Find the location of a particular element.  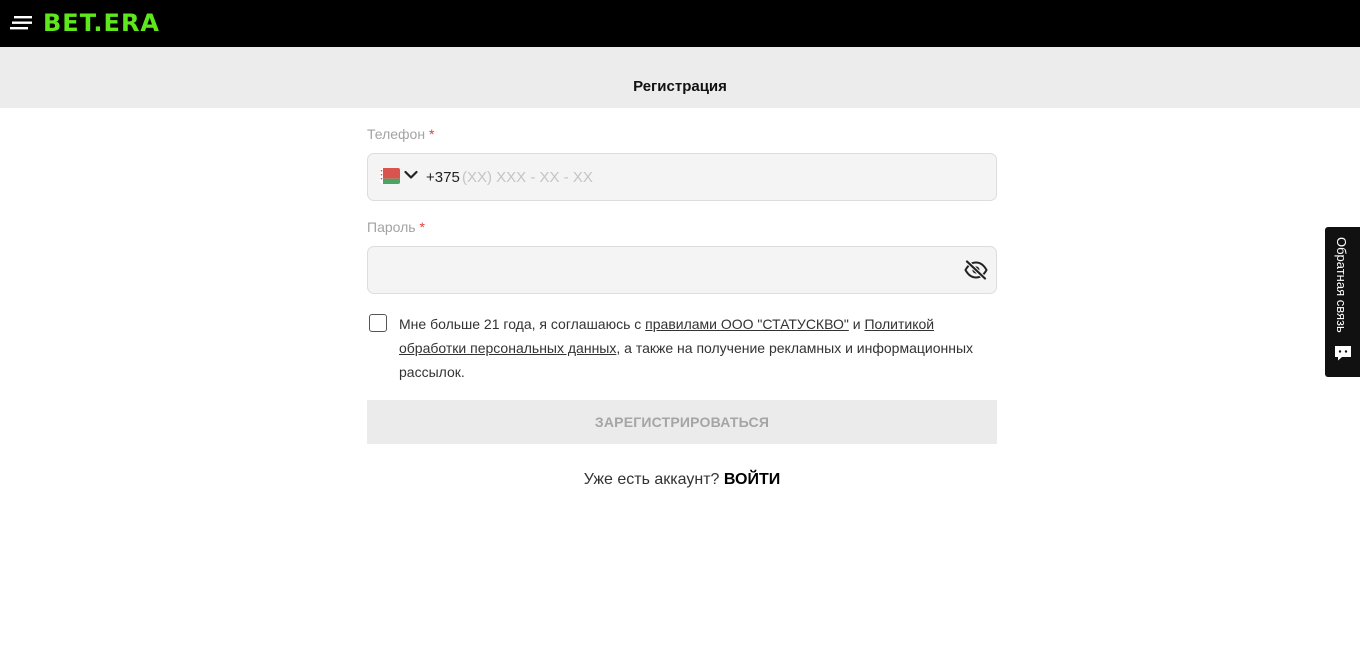

login-prompt-line: Уже есть аккаунт? ВОЙТИ is located at coordinates (682, 480).